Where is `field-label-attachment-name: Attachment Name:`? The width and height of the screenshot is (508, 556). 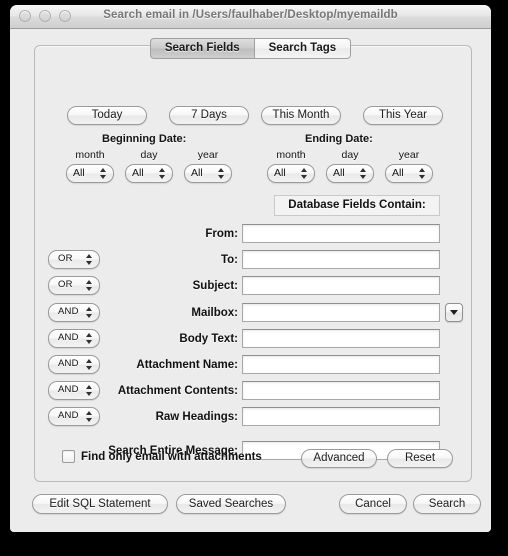
field-label-attachment-name: Attachment Name: is located at coordinates (187, 365).